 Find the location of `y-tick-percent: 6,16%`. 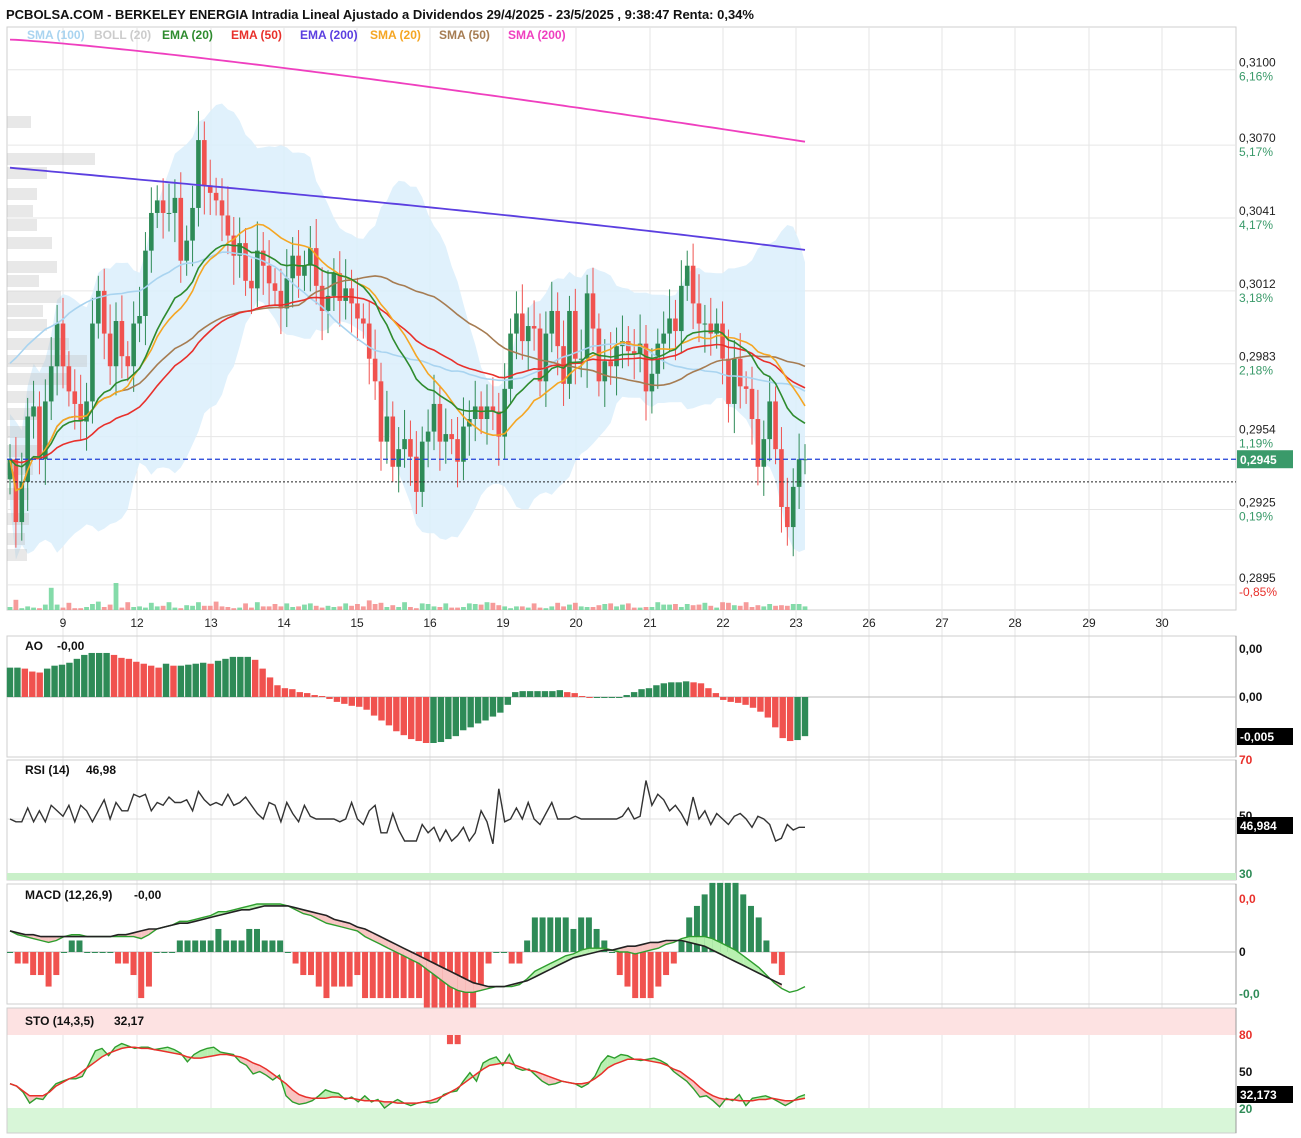

y-tick-percent: 6,16% is located at coordinates (1256, 77).